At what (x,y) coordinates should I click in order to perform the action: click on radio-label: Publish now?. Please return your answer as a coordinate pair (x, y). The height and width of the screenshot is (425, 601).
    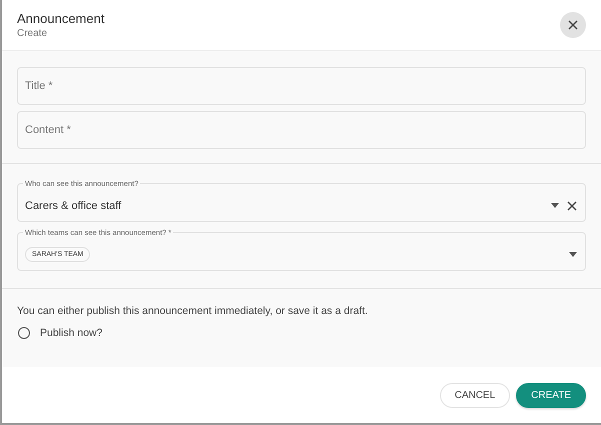
    Looking at the image, I should click on (71, 333).